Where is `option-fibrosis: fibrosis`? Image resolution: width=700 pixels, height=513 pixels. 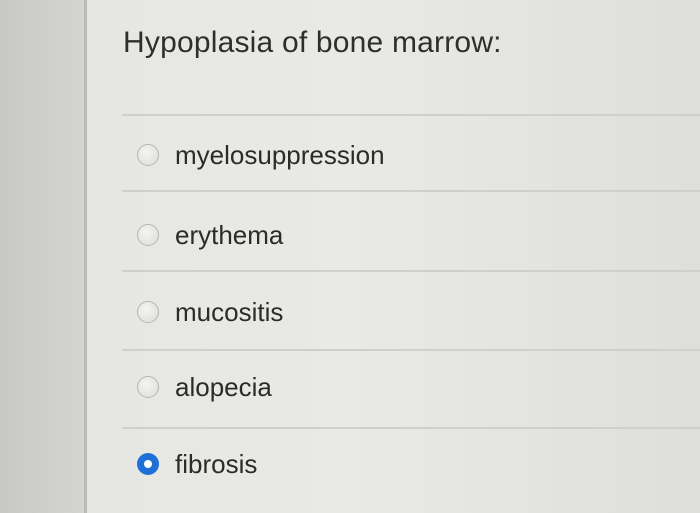 option-fibrosis: fibrosis is located at coordinates (197, 464).